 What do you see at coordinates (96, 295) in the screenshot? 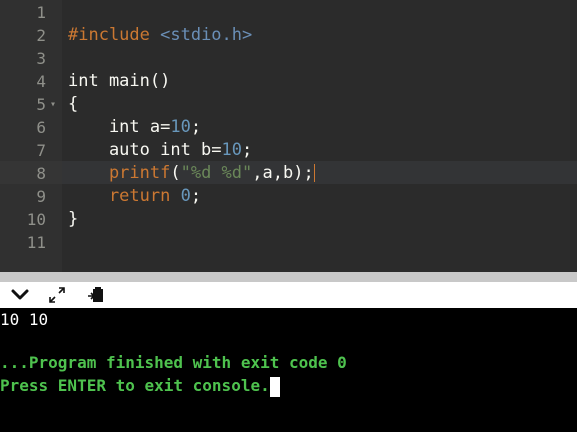
I see `clipboard-icon` at bounding box center [96, 295].